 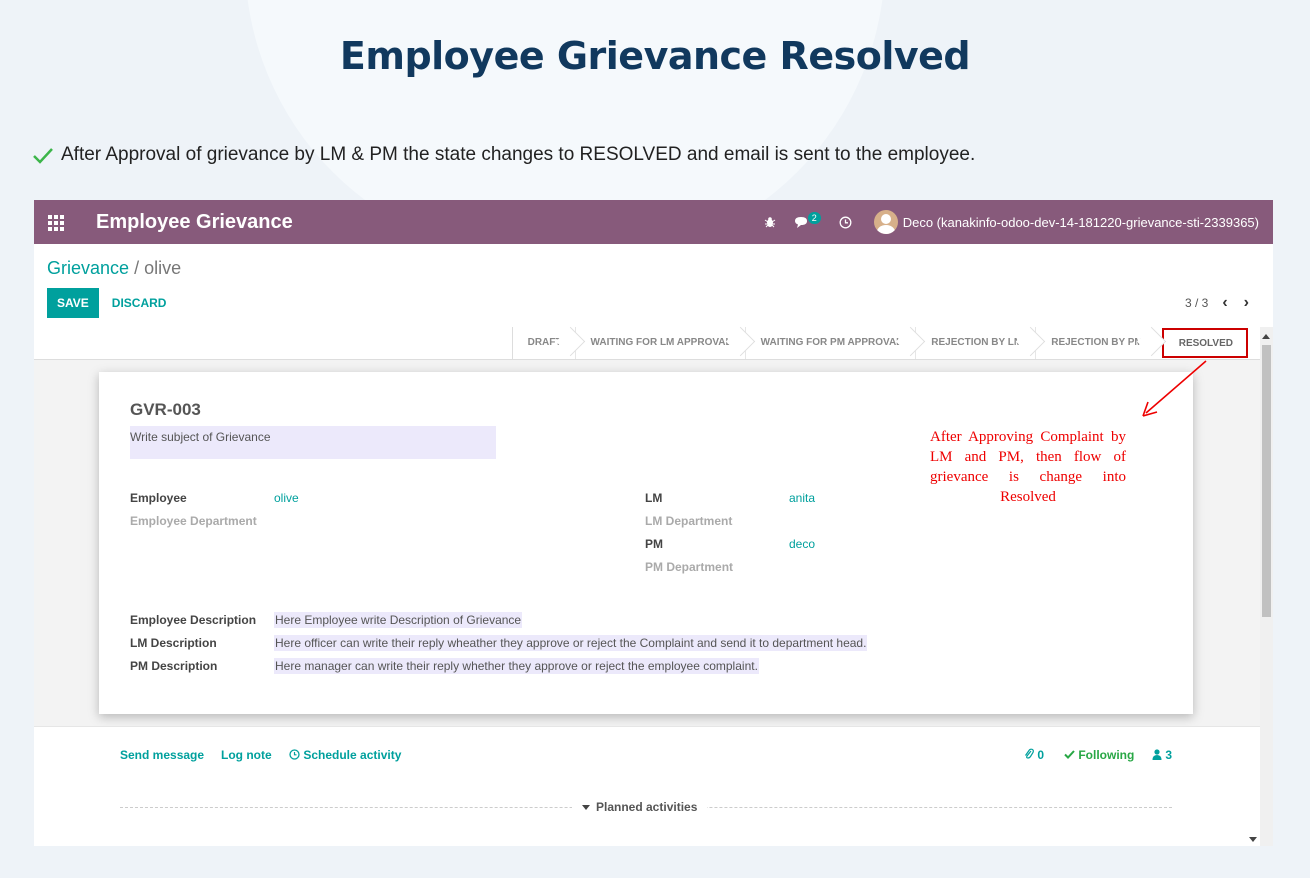 What do you see at coordinates (43, 156) in the screenshot?
I see `checkmark-icon` at bounding box center [43, 156].